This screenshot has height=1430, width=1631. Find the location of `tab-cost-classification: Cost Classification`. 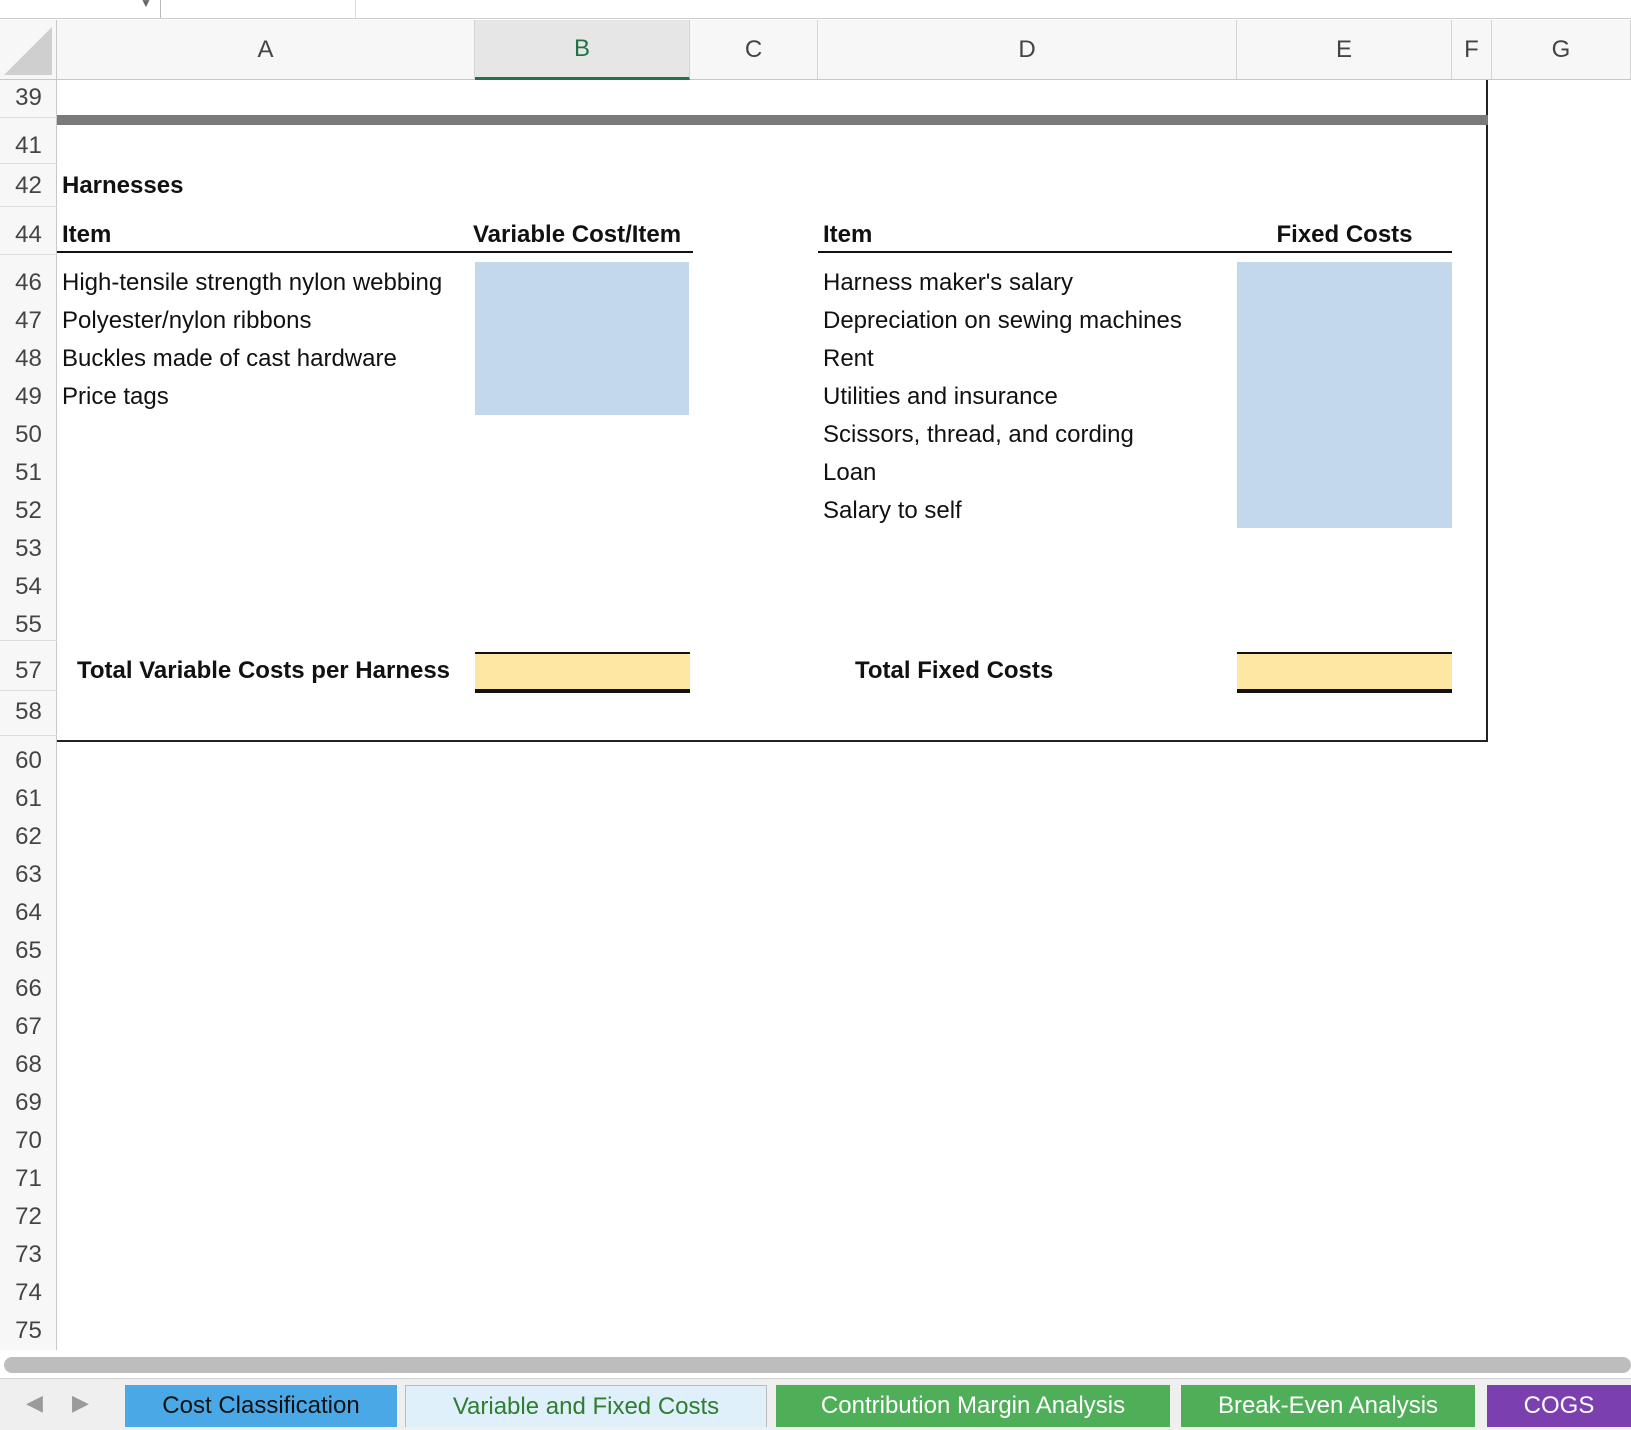

tab-cost-classification: Cost Classification is located at coordinates (261, 1406).